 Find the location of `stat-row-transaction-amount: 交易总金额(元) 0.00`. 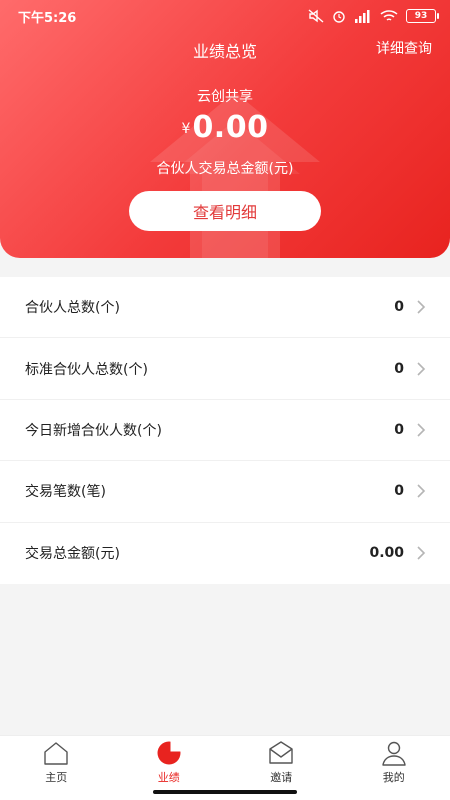

stat-row-transaction-amount: 交易总金额(元) 0.00 is located at coordinates (225, 553).